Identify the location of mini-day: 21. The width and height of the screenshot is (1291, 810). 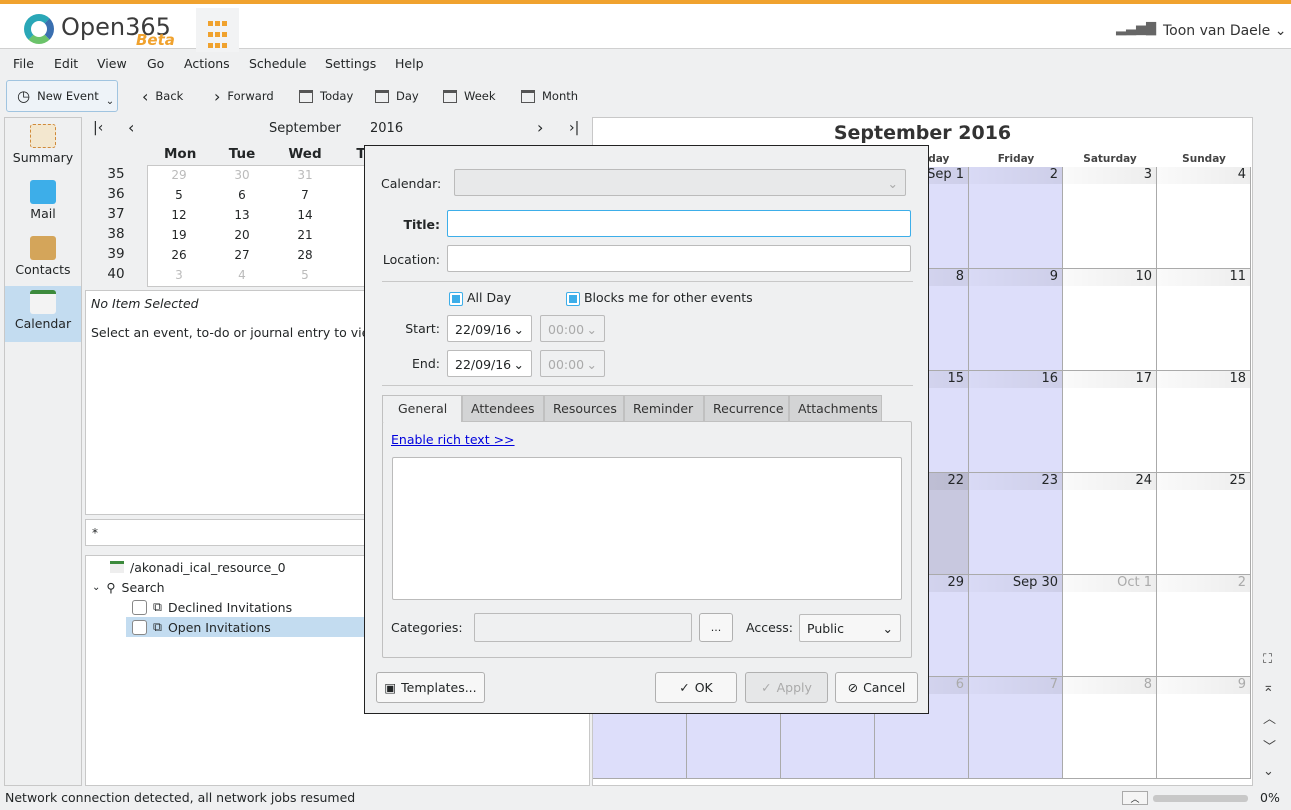
(305, 235).